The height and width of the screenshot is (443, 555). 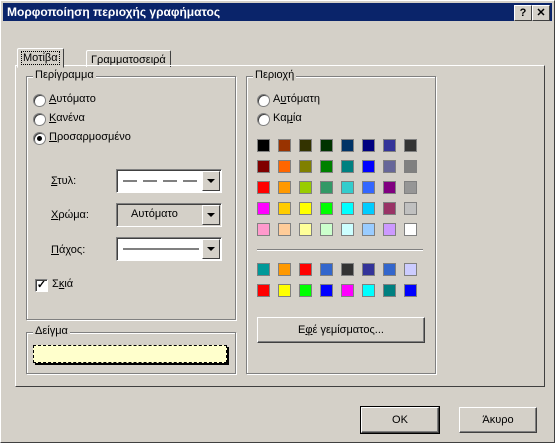 I want to click on border-group-legend: Περίγραμμα, so click(x=64, y=75).